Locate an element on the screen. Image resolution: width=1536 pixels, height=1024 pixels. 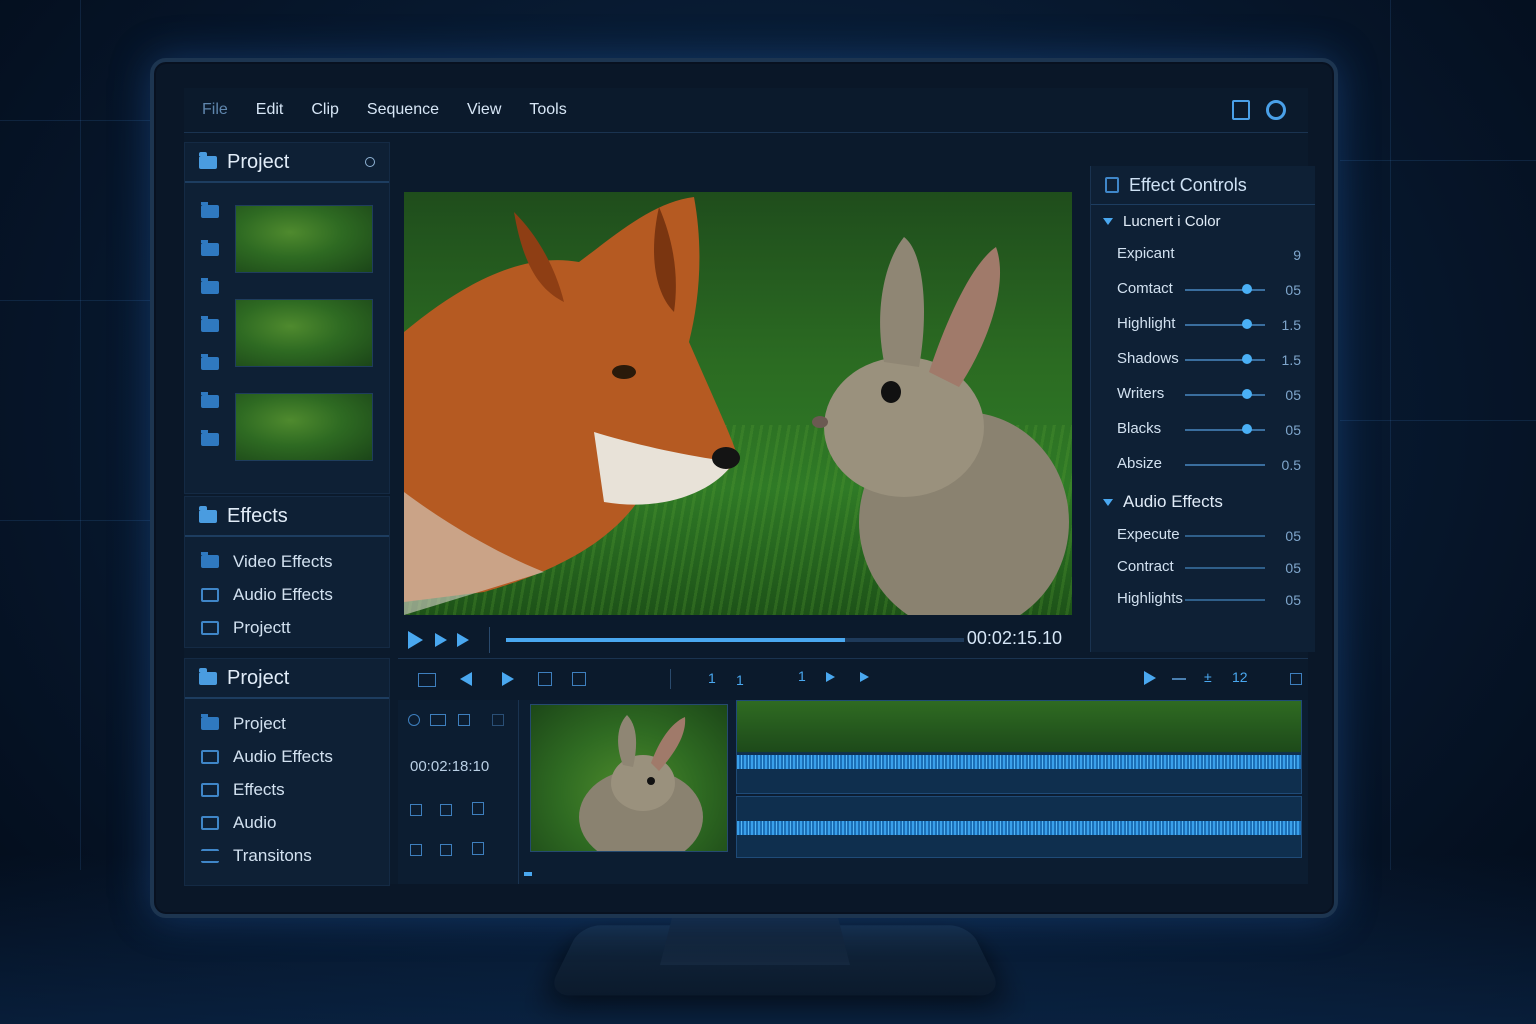
effect-row-label: Highlight is located at coordinates (1146, 323).